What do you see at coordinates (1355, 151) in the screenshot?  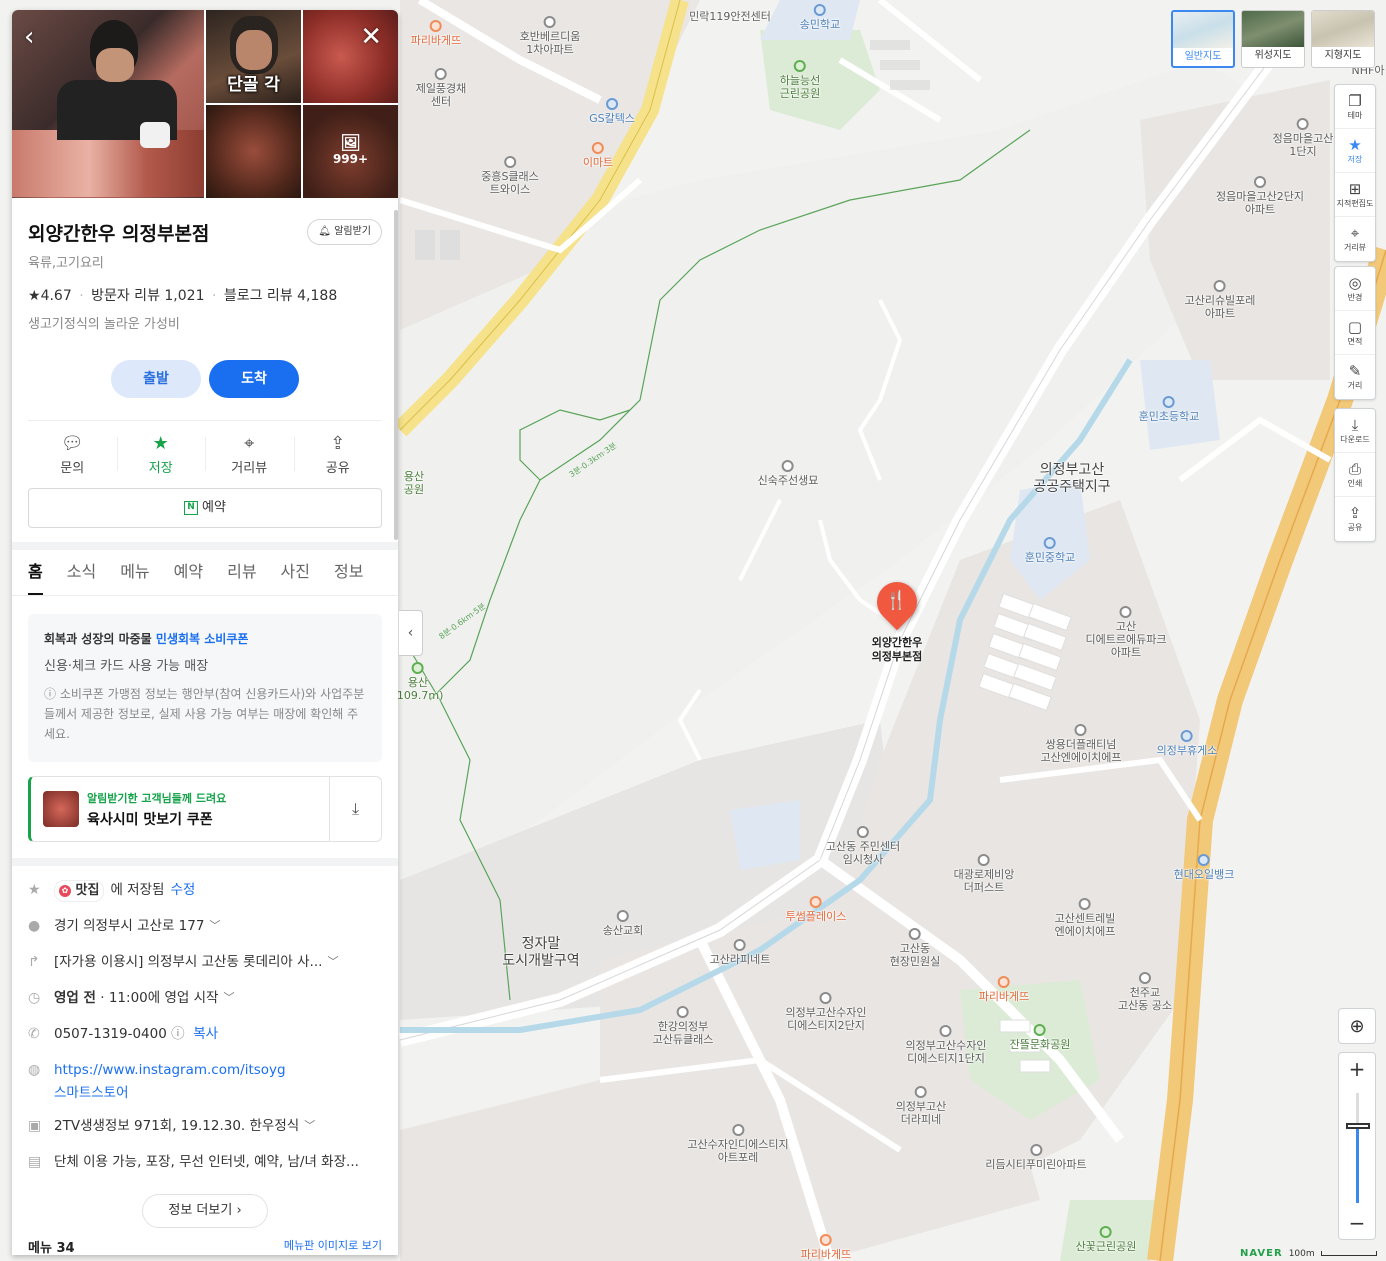 I see `saved-button: ★ 저장` at bounding box center [1355, 151].